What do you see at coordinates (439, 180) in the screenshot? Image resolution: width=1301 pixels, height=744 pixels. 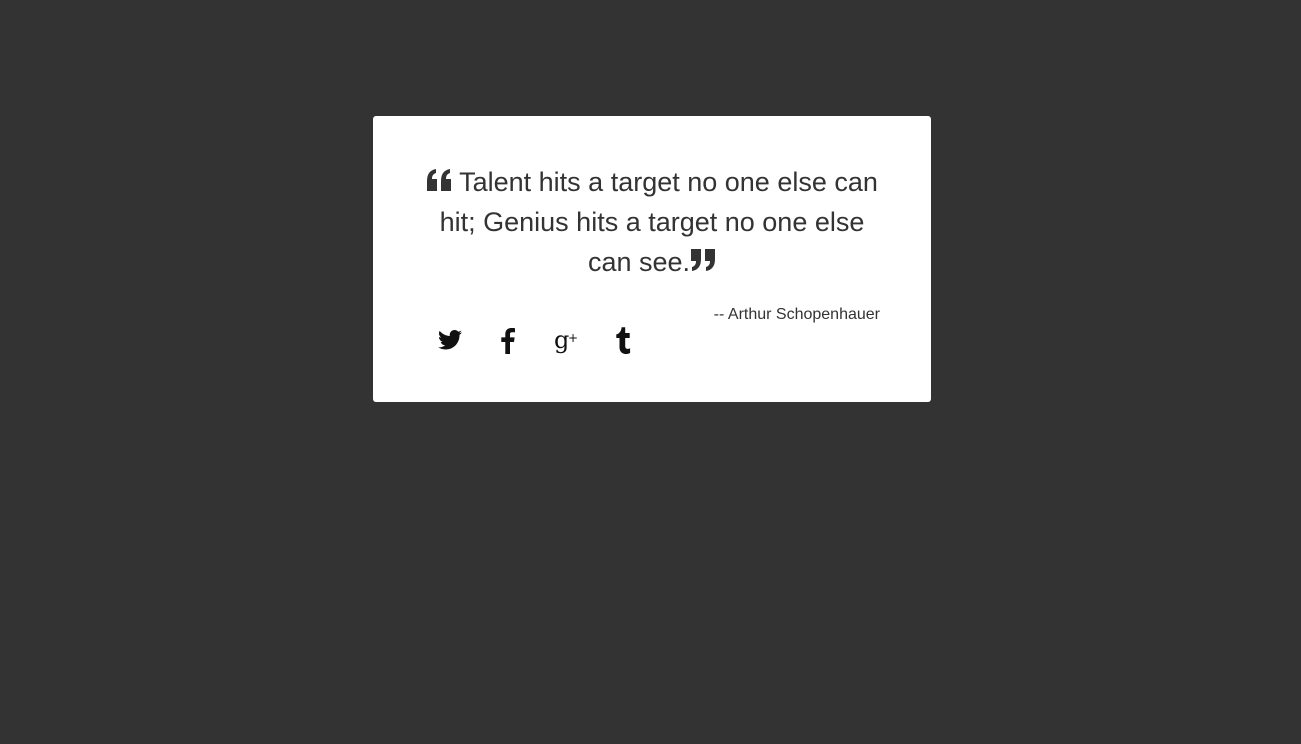 I see `quote-left-icon` at bounding box center [439, 180].